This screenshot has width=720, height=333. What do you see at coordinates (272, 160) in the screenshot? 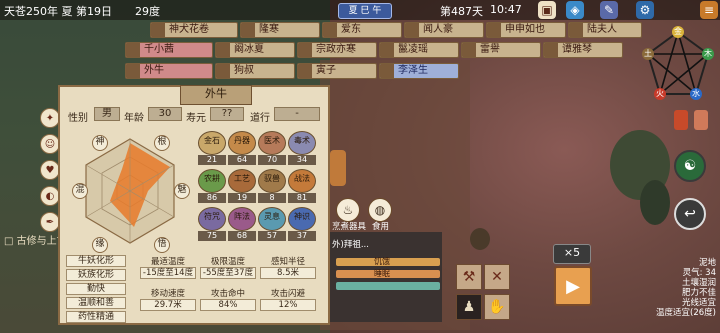
I see `skill-value: 70` at bounding box center [272, 160].